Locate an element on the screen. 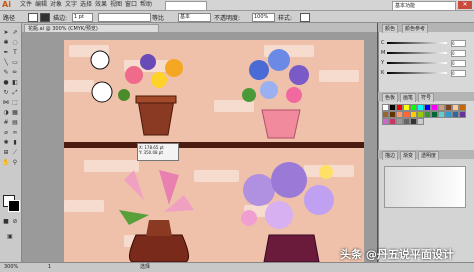 The width and height of the screenshot is (474, 272). shape-builder-tool-icon: ◑ is located at coordinates (6, 112).